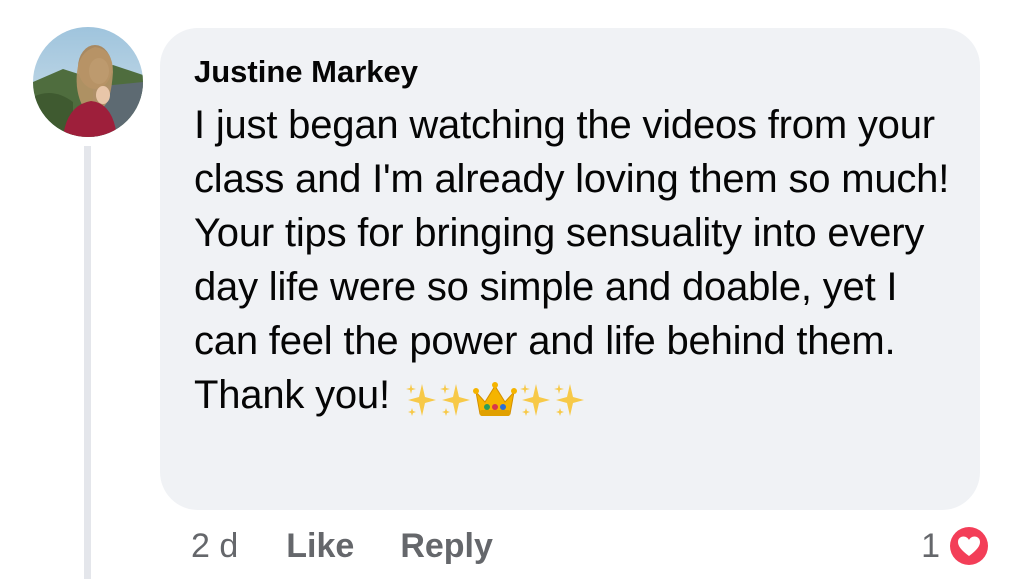 The width and height of the screenshot is (1024, 579). I want to click on comment-author: Justine Markey, so click(570, 72).